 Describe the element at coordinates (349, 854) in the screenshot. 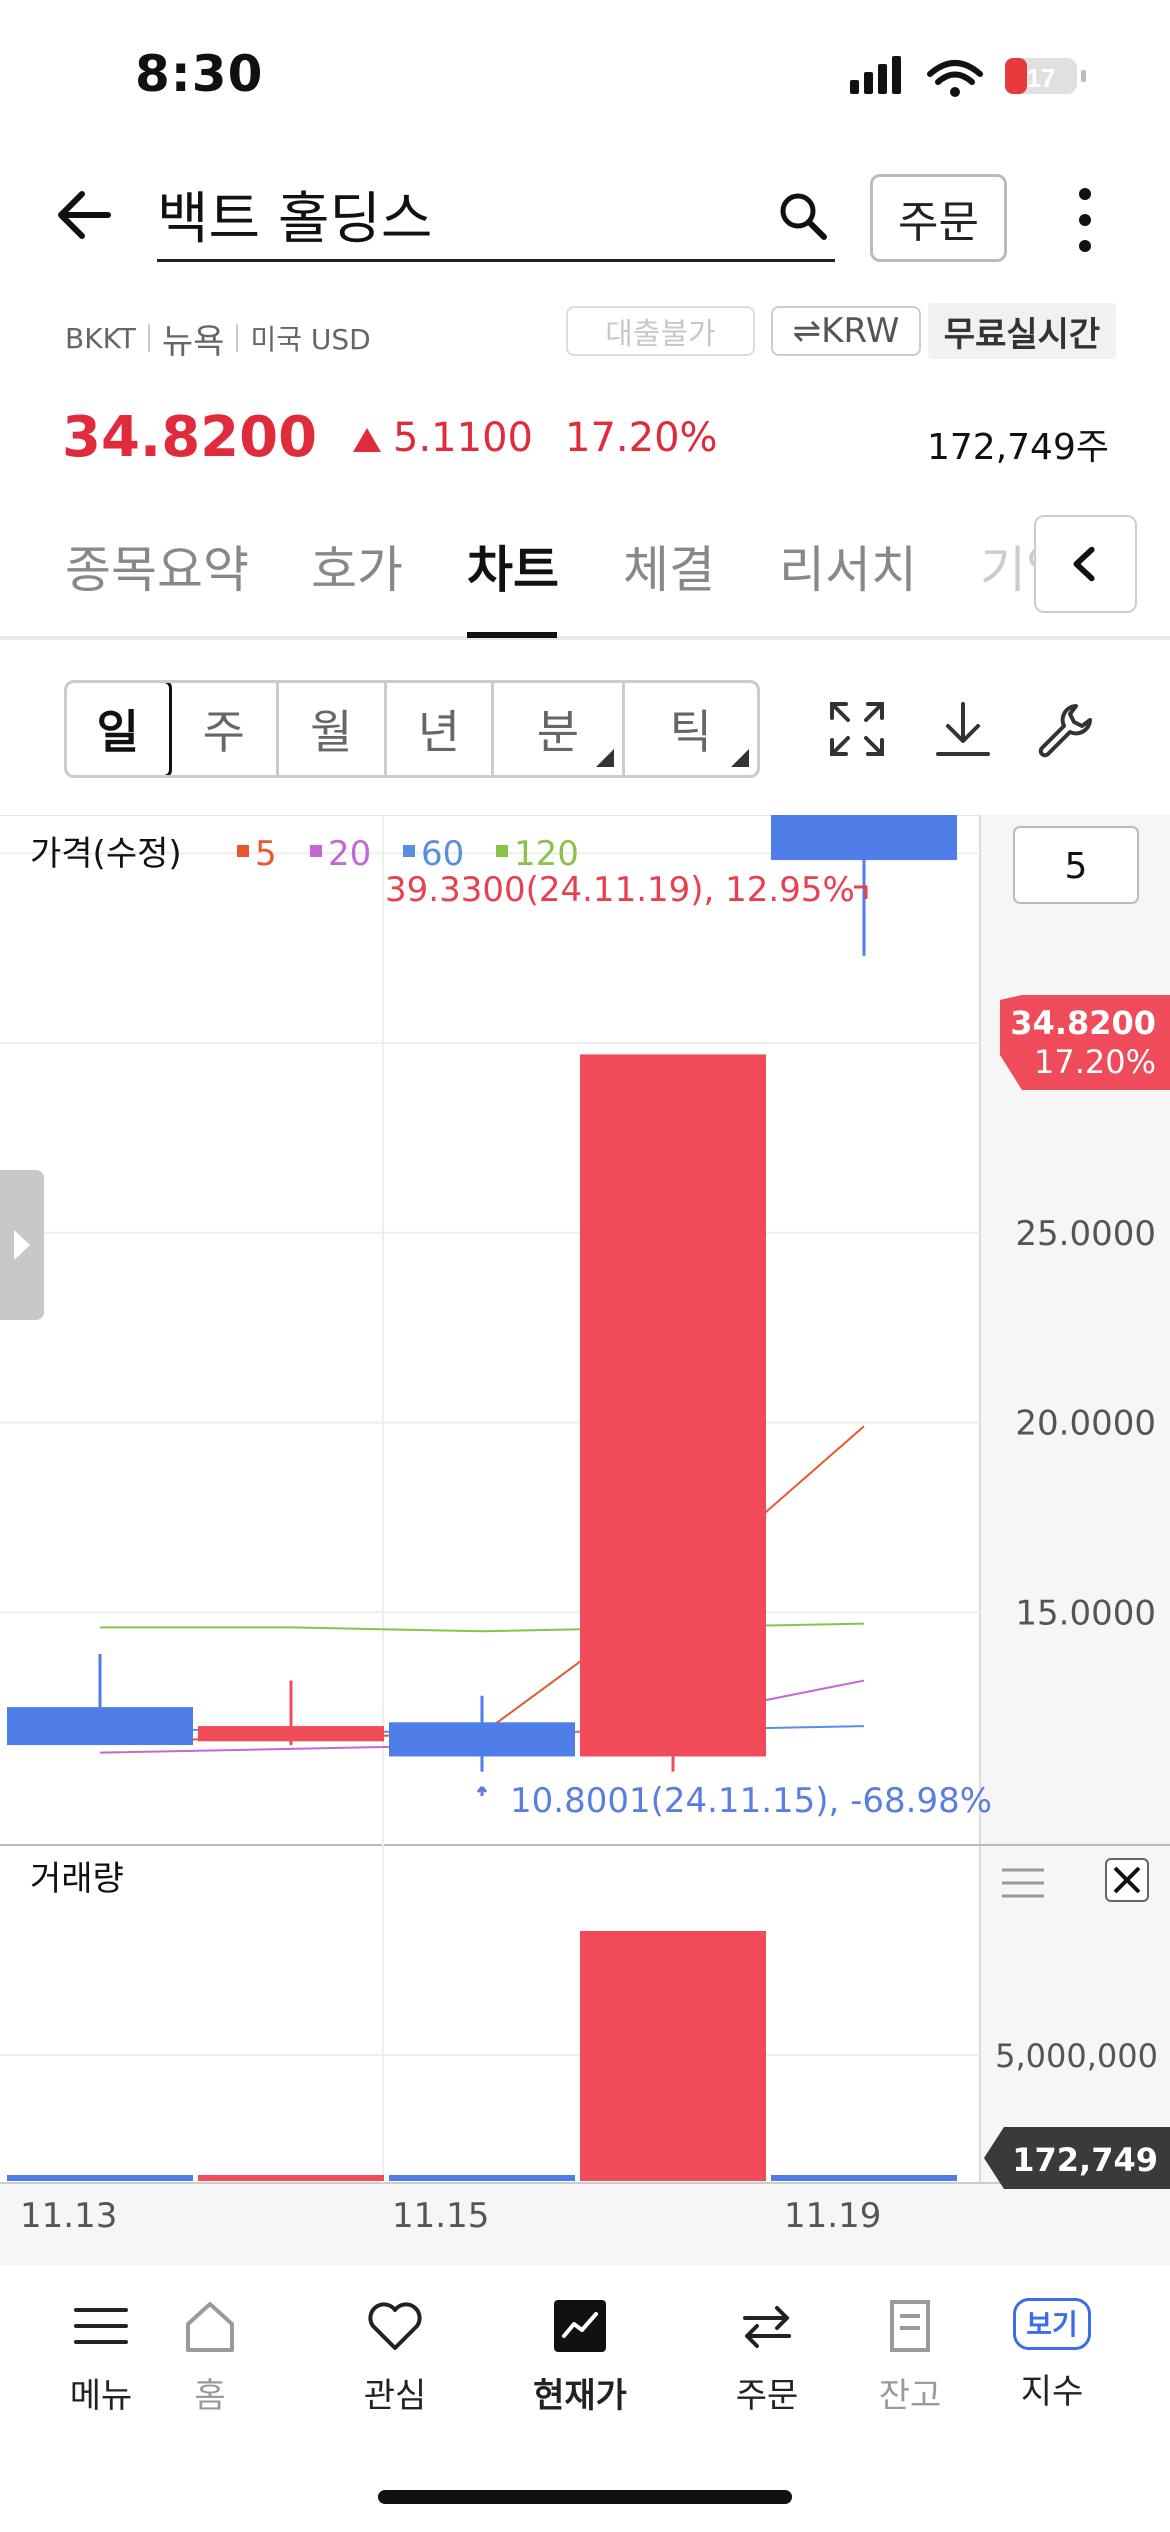

I see `ma20-legend: 20` at that location.